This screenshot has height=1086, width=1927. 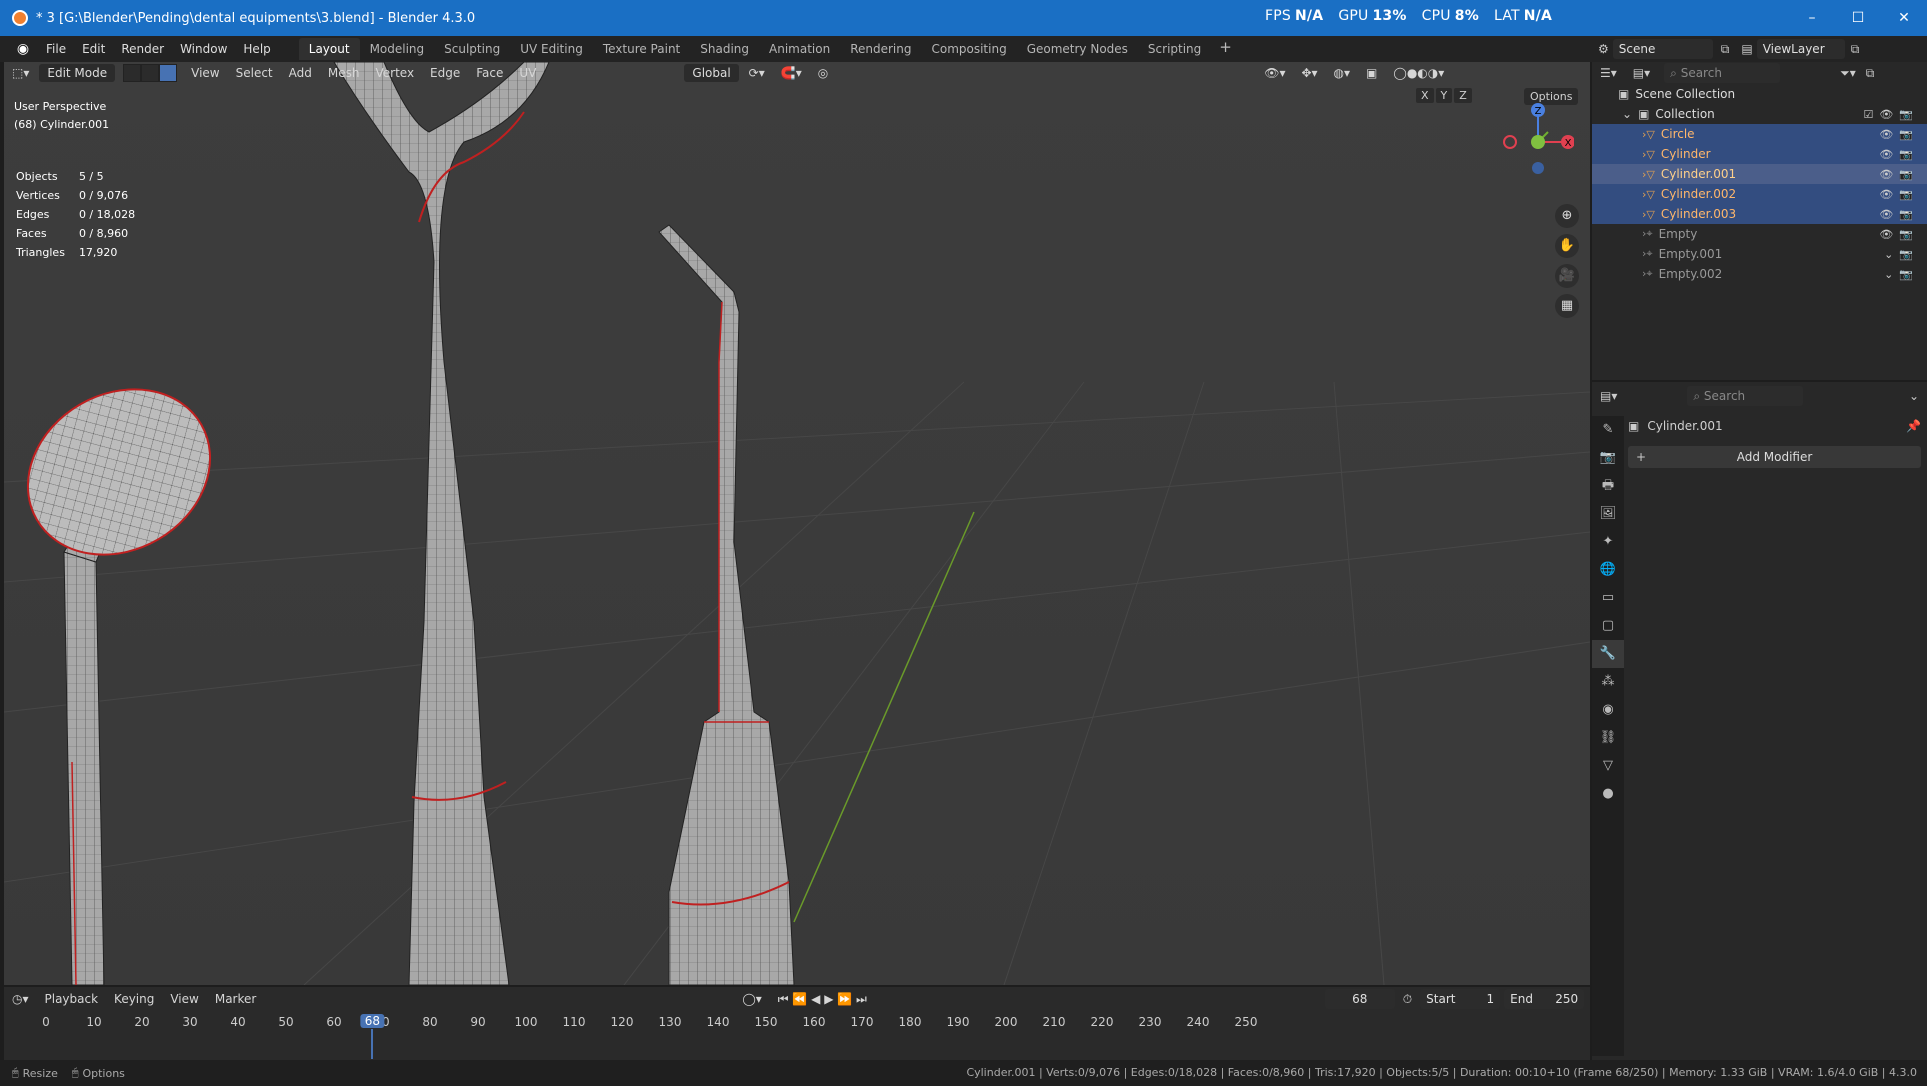 I want to click on face-select-mode, so click(x=168, y=73).